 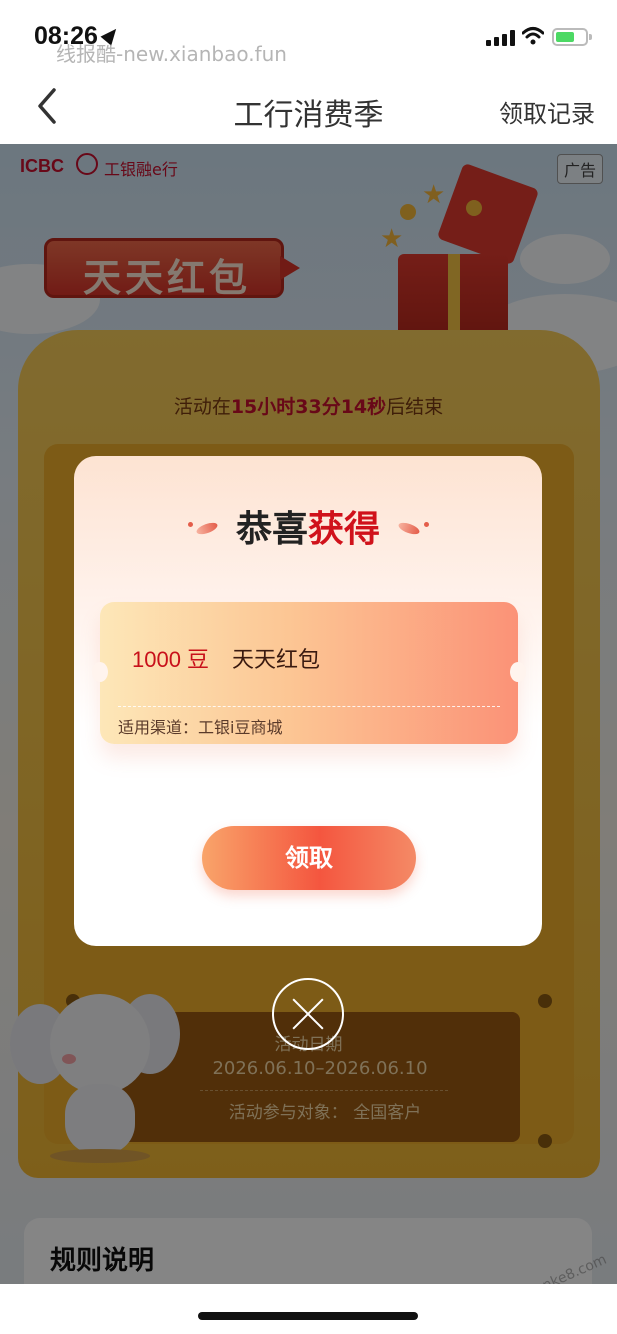 What do you see at coordinates (171, 659) in the screenshot?
I see `coupon-amount: 1000 豆` at bounding box center [171, 659].